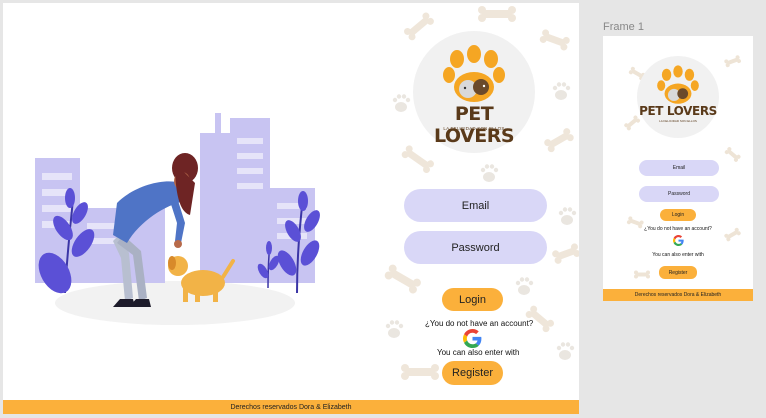 The image size is (766, 418). Describe the element at coordinates (291, 407) in the screenshot. I see `footer: Derechos reservados Dora & Elizabeth` at that location.